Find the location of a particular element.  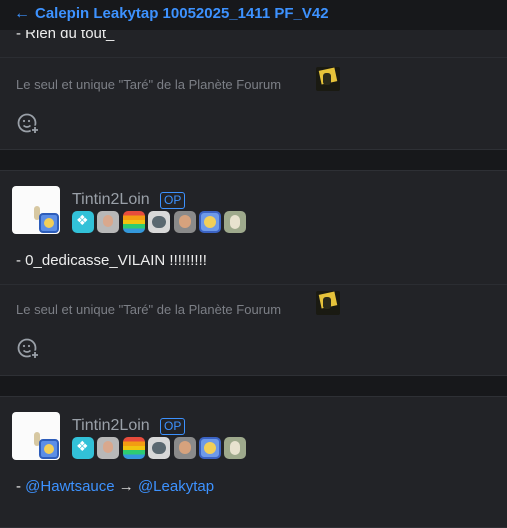

top-bar: ← Calepin Leakytap 10052025_1411 PF_V42 is located at coordinates (253, 15).